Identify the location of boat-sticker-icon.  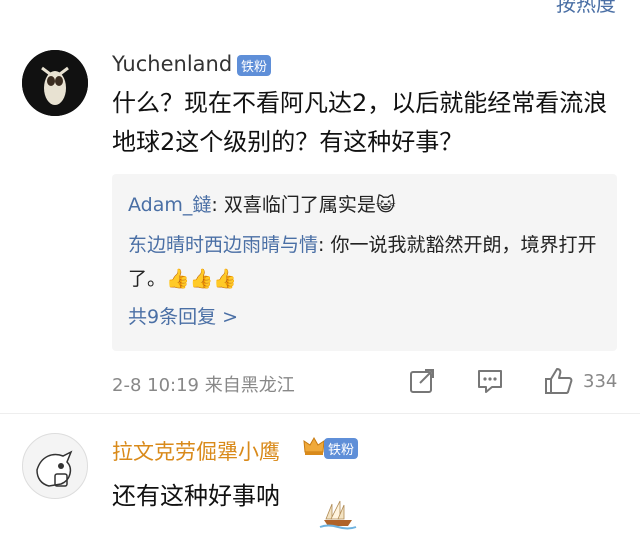
(338, 515).